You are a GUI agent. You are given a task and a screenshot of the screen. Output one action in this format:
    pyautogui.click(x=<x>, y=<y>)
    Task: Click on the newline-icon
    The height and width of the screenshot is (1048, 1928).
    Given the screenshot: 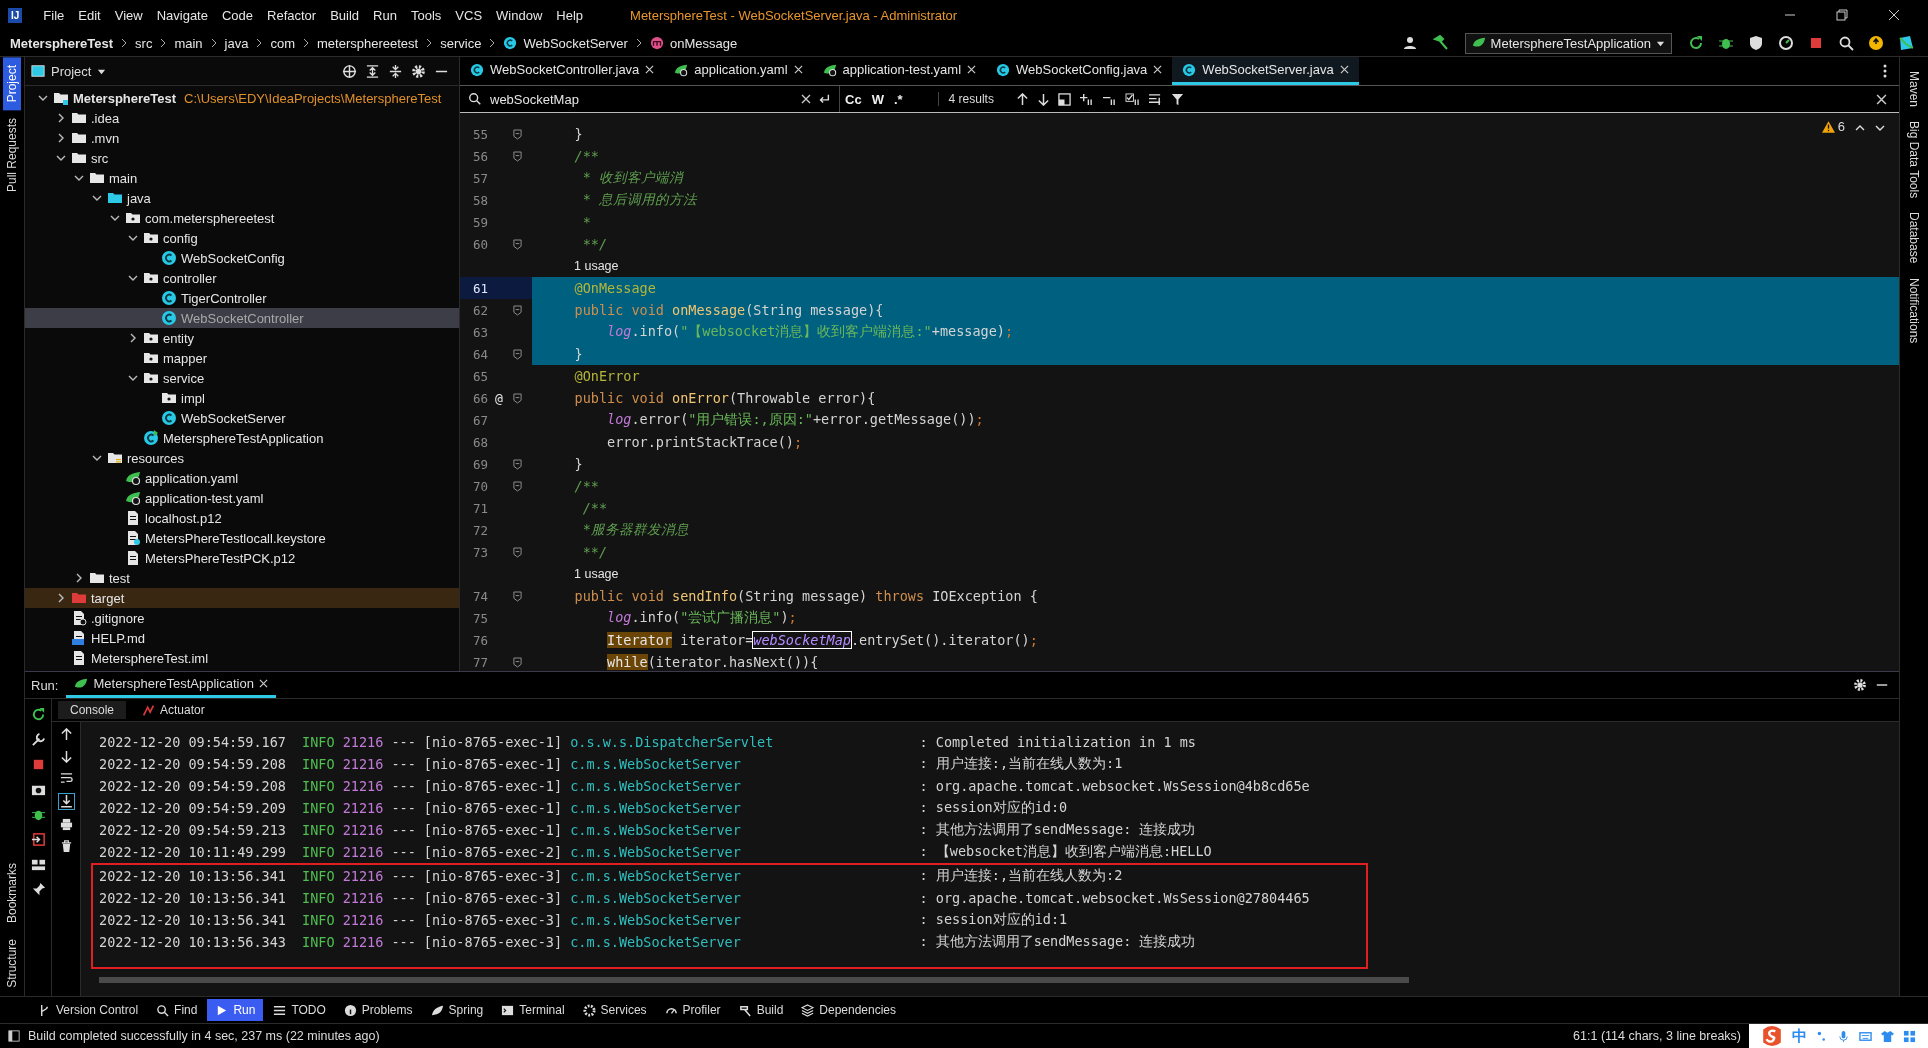 What is the action you would take?
    pyautogui.click(x=824, y=99)
    